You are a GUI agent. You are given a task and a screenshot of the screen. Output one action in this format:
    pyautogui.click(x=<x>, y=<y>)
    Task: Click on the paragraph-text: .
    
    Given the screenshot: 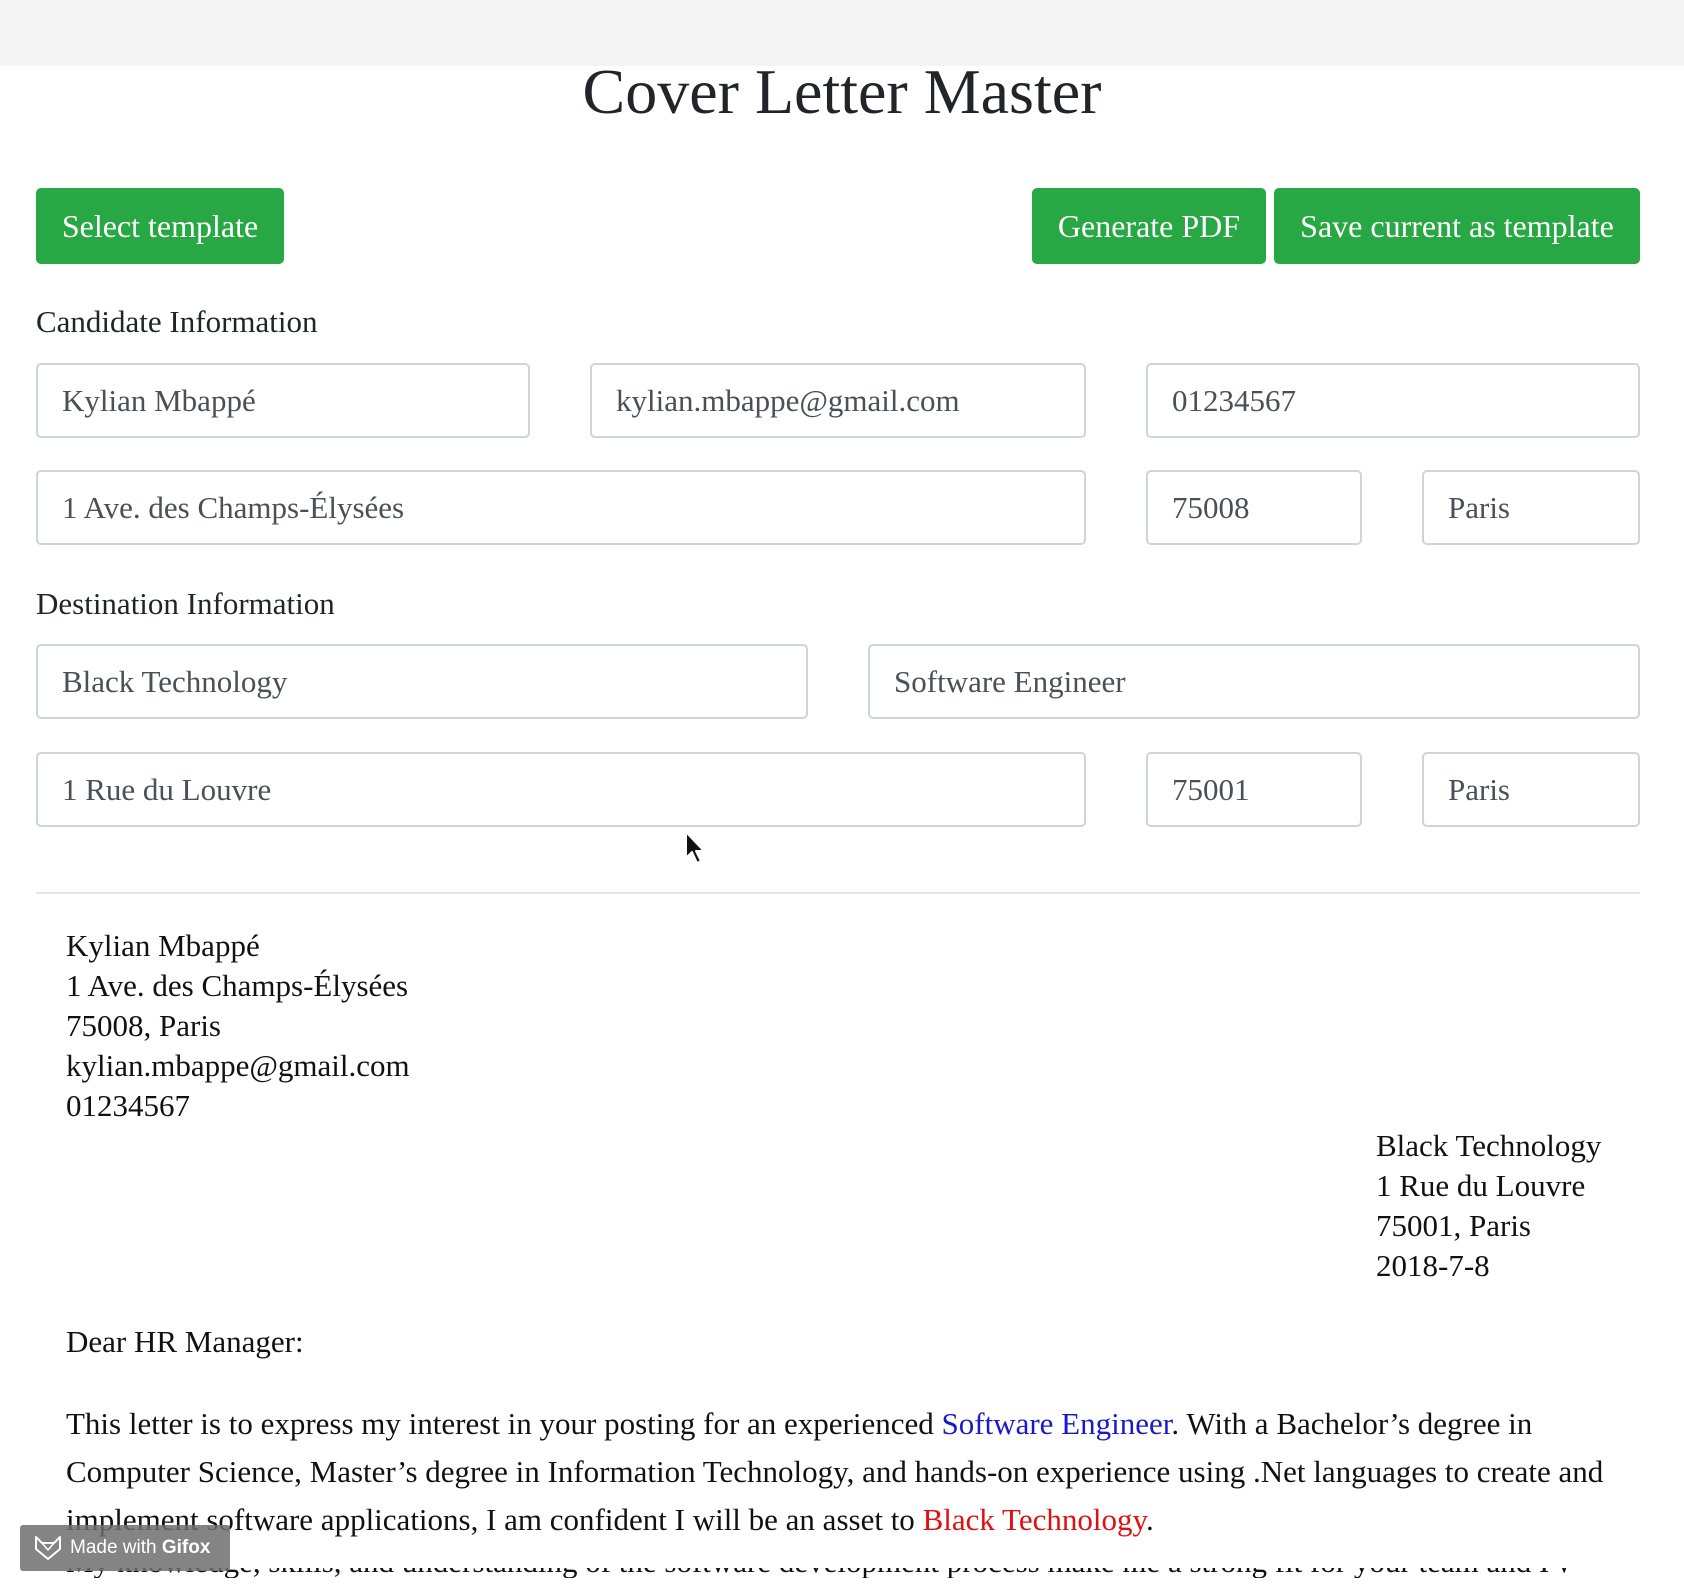 What is the action you would take?
    pyautogui.click(x=1149, y=1519)
    